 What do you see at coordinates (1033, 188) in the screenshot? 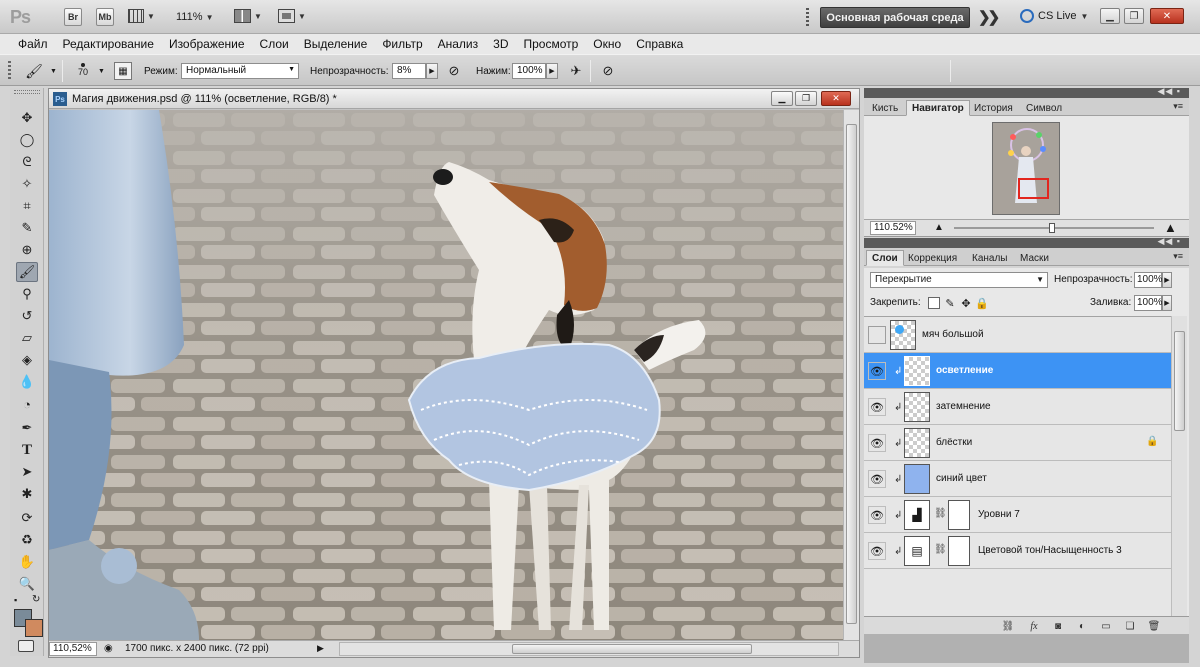
I see `navigator-view-box` at bounding box center [1033, 188].